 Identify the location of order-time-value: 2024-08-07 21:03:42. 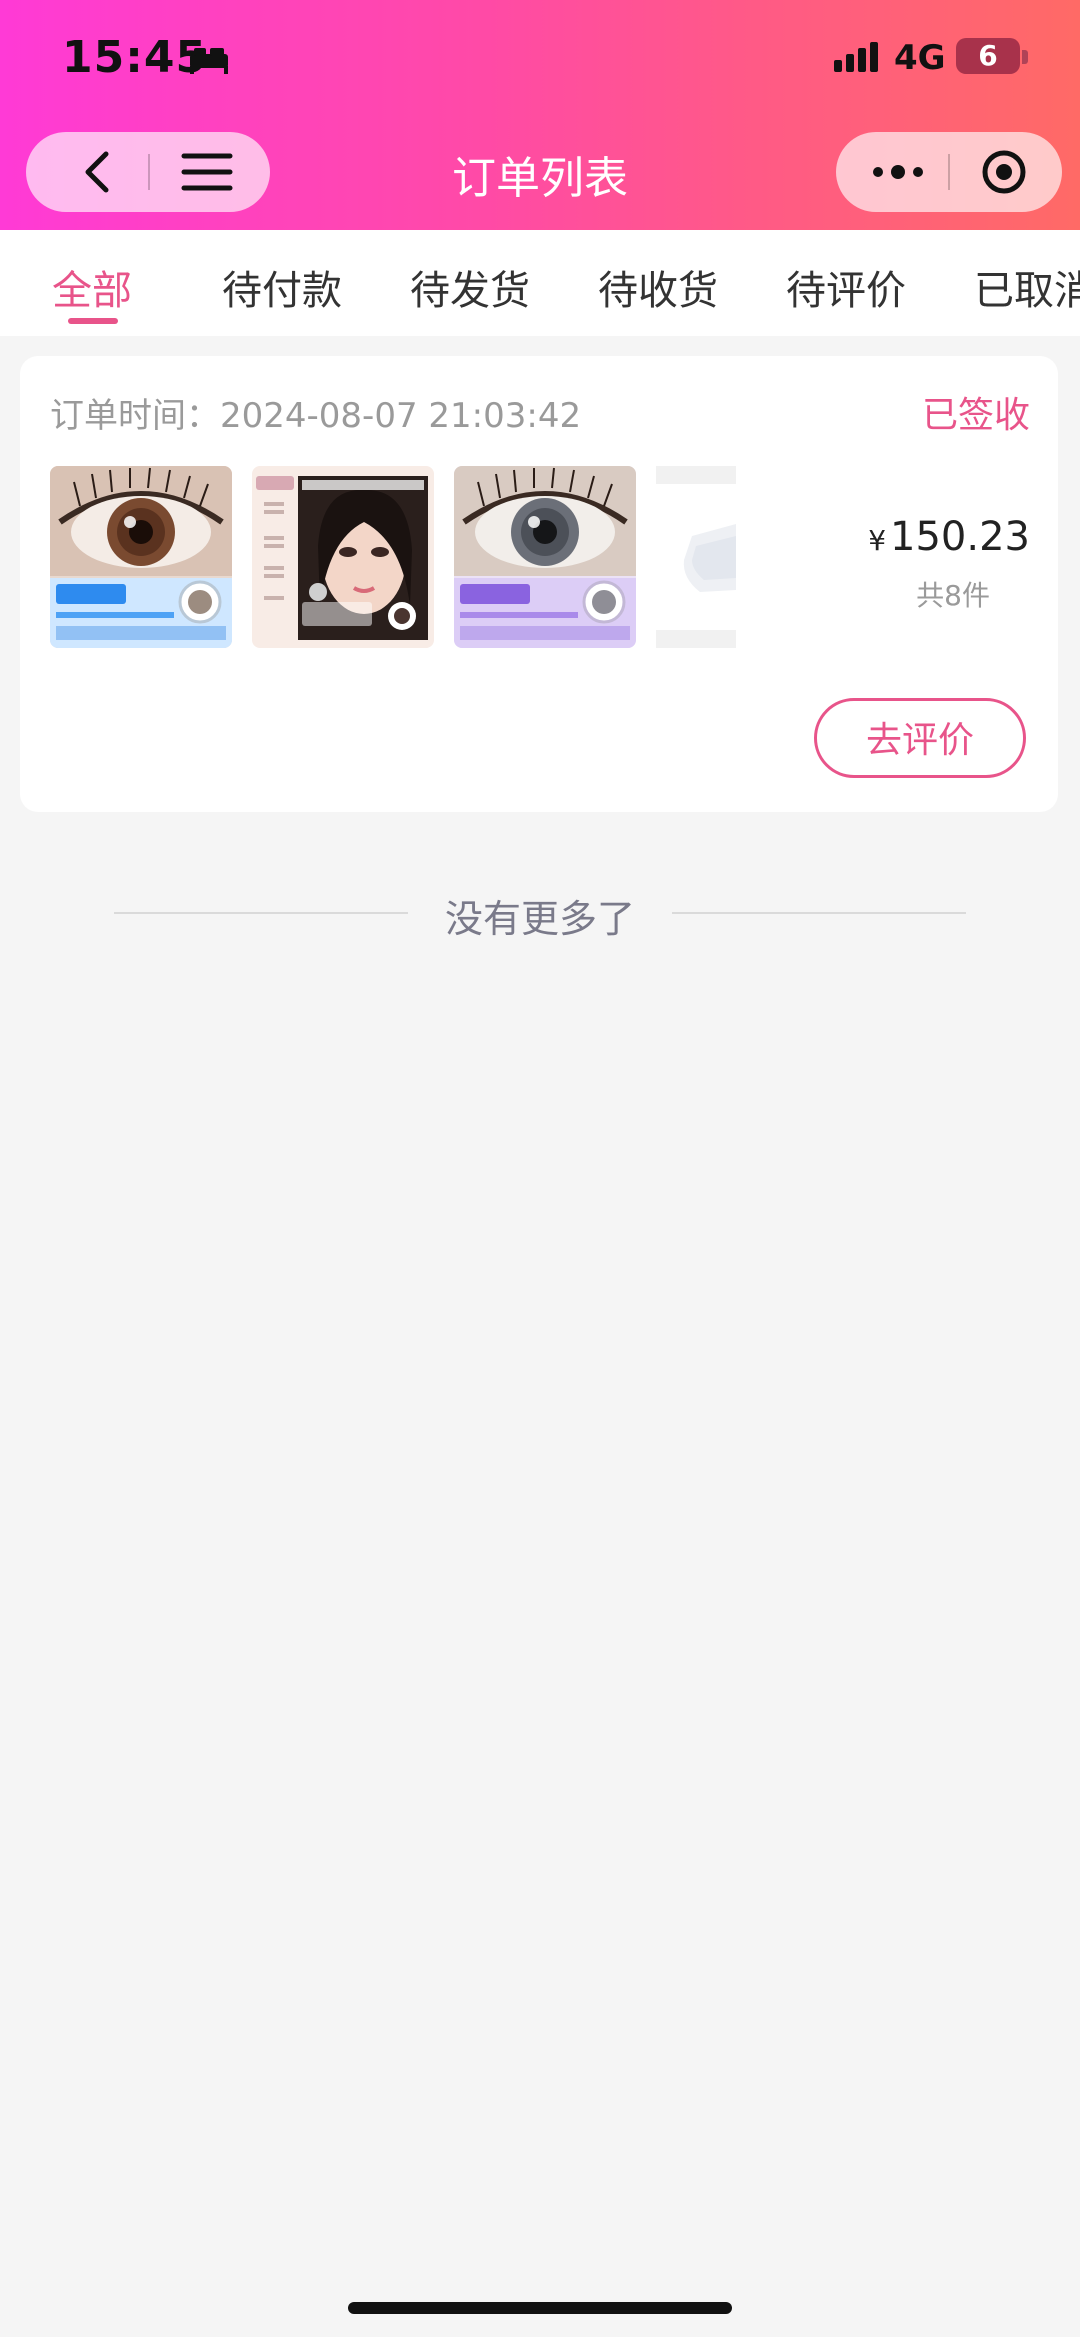
(401, 416).